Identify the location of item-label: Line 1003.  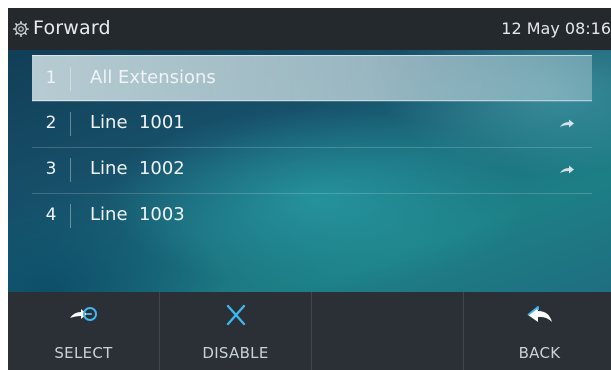
(137, 214).